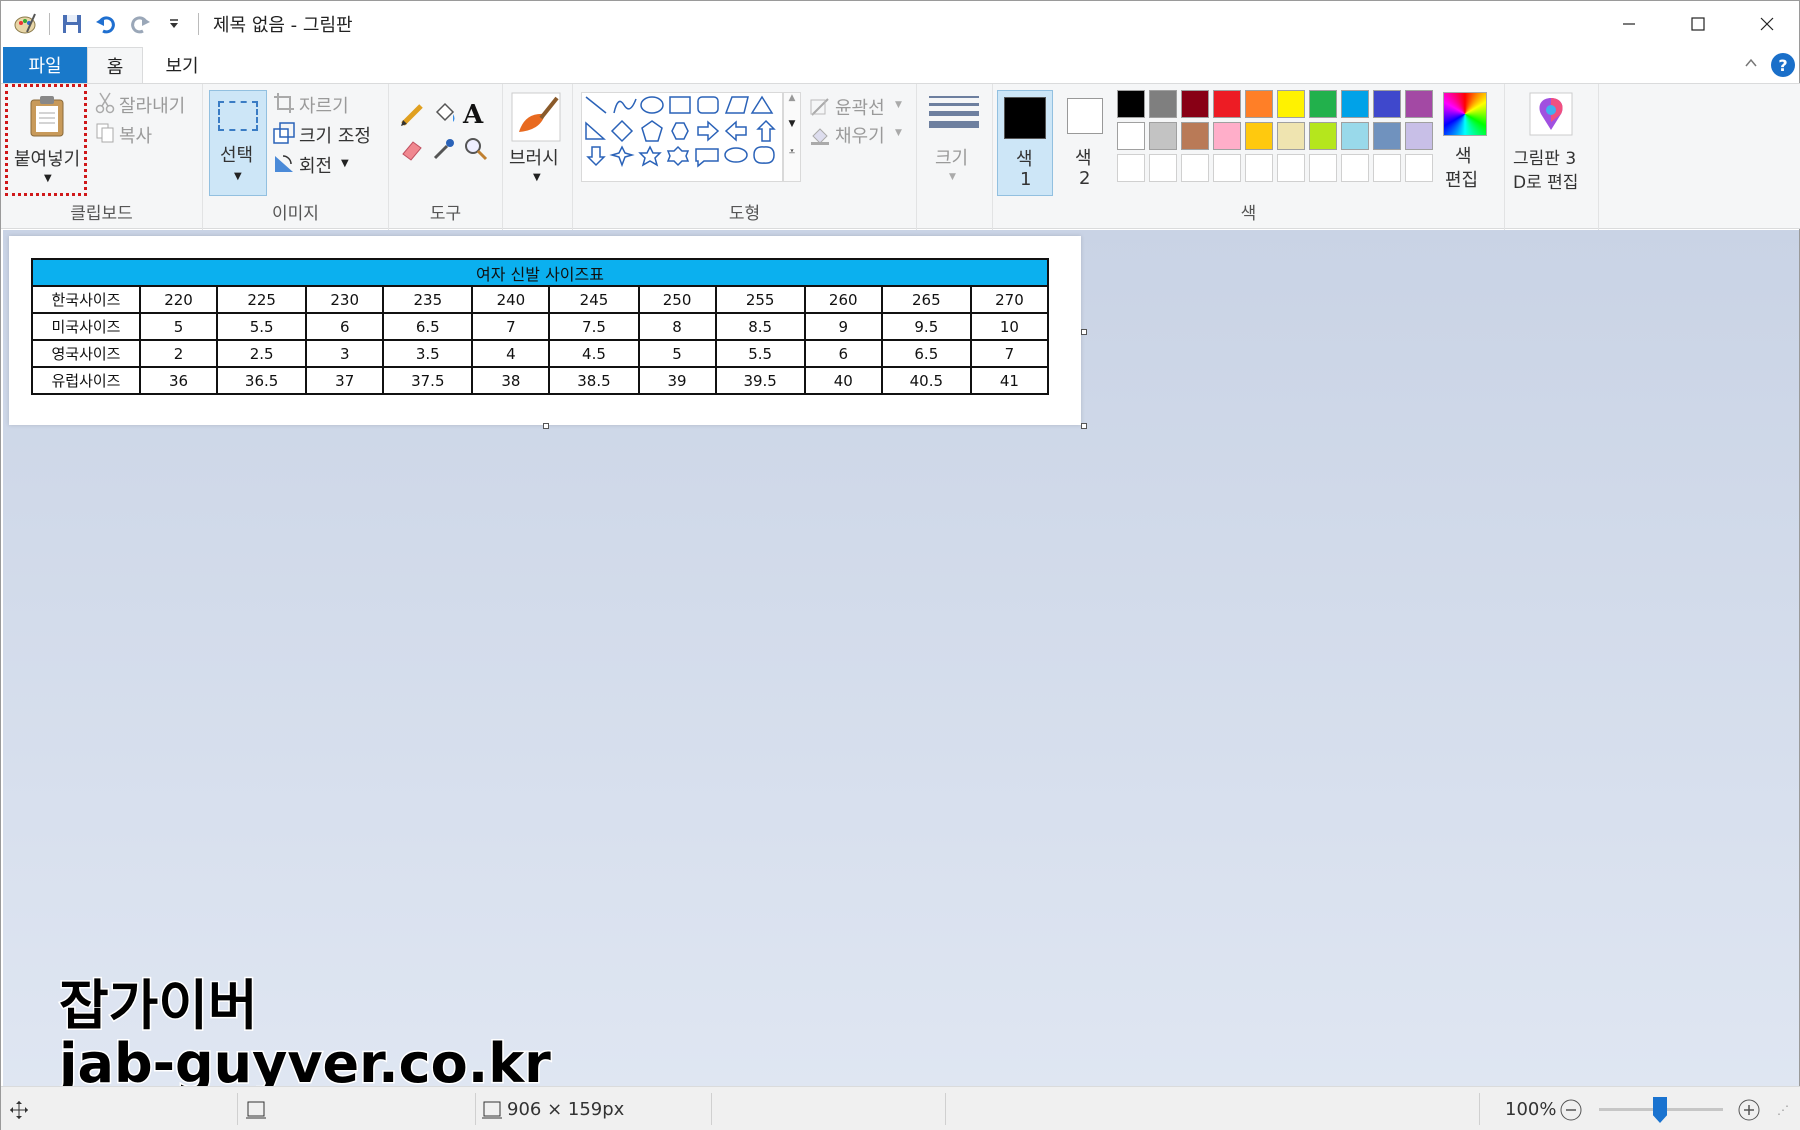  What do you see at coordinates (860, 107) in the screenshot?
I see `outline-button: 윤곽선` at bounding box center [860, 107].